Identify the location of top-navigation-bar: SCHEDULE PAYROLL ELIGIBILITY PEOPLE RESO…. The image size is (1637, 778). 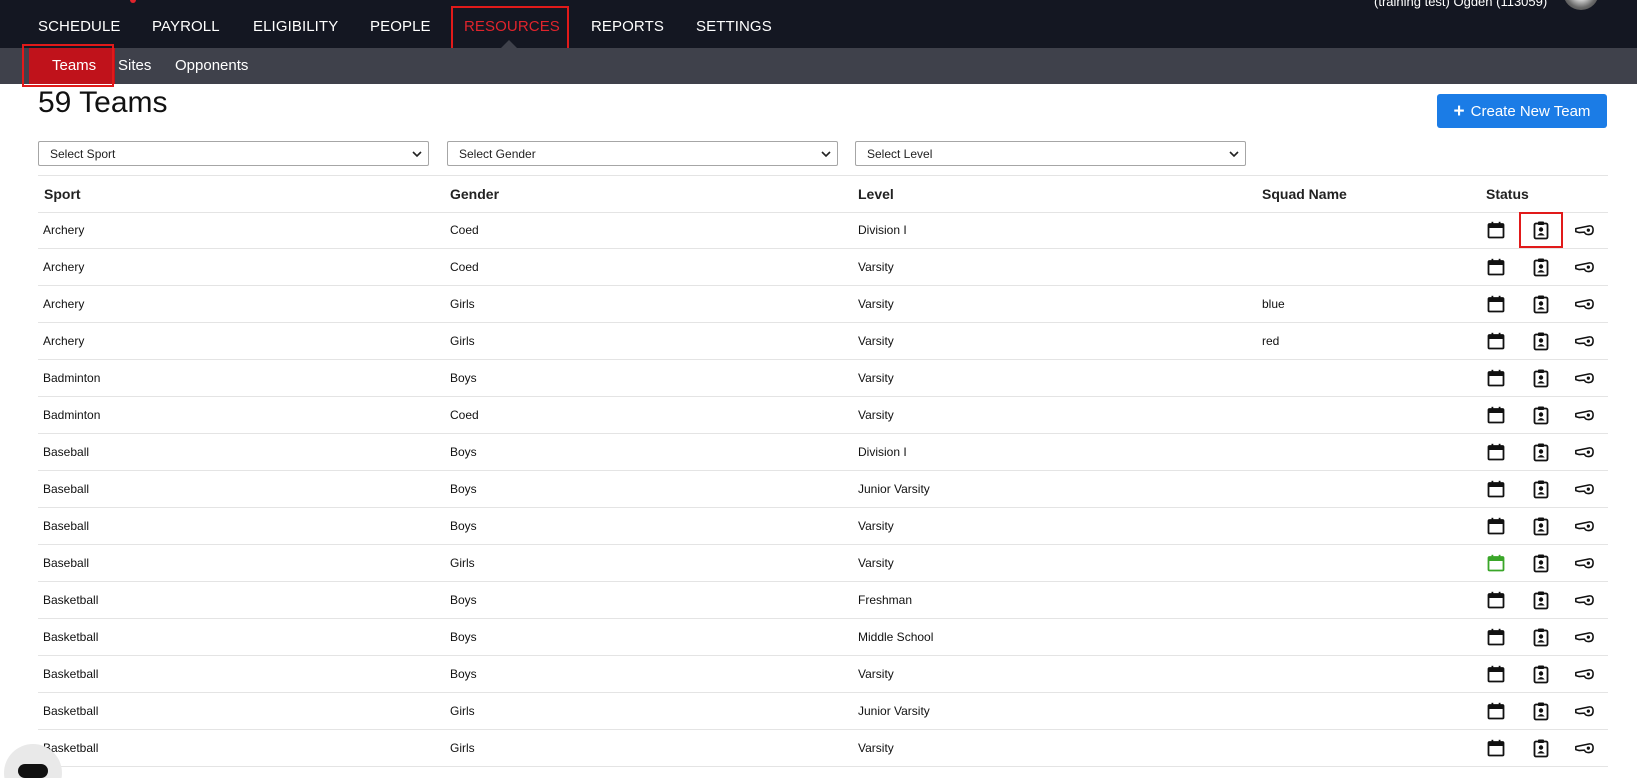
(818, 24).